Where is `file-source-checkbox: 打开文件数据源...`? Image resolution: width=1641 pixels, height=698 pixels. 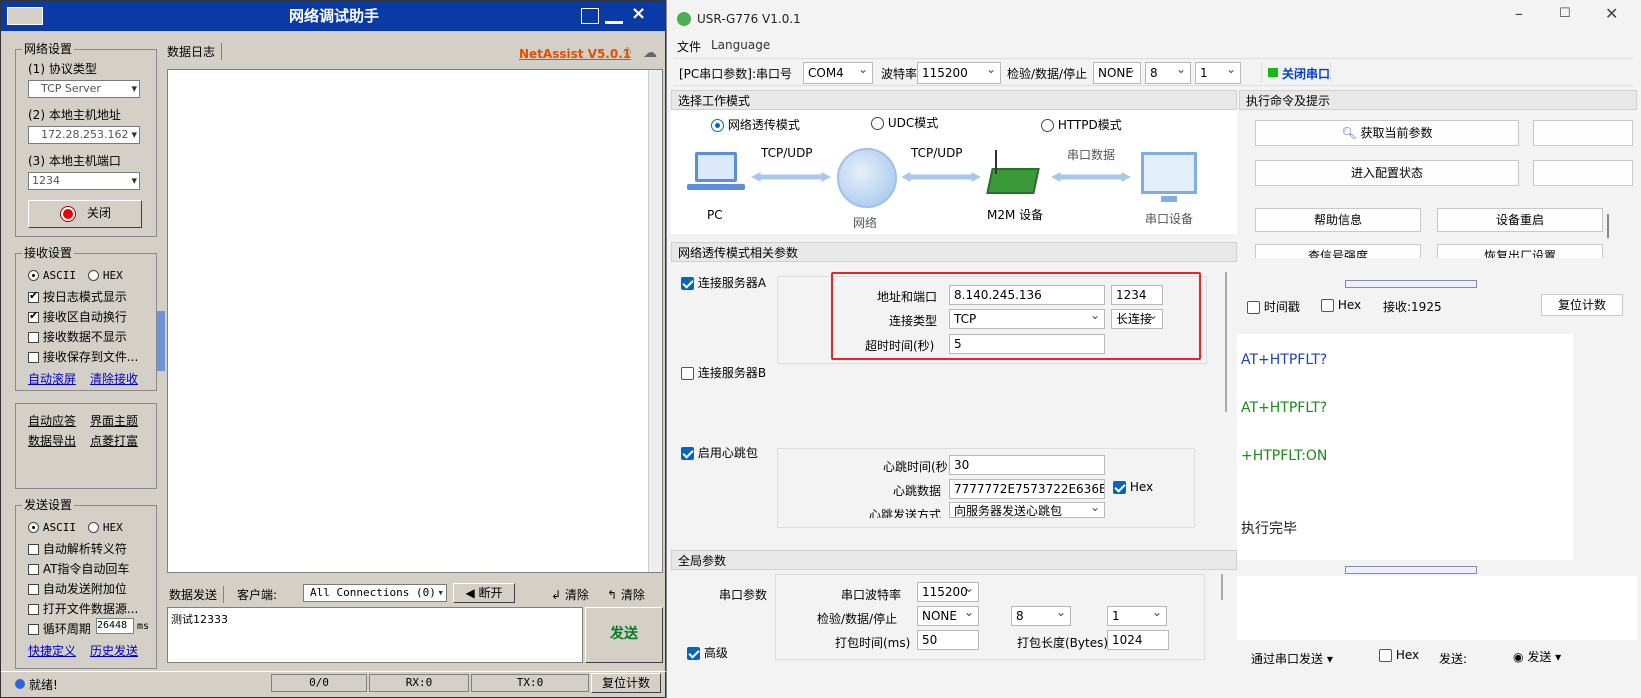 file-source-checkbox: 打开文件数据源... is located at coordinates (83, 608).